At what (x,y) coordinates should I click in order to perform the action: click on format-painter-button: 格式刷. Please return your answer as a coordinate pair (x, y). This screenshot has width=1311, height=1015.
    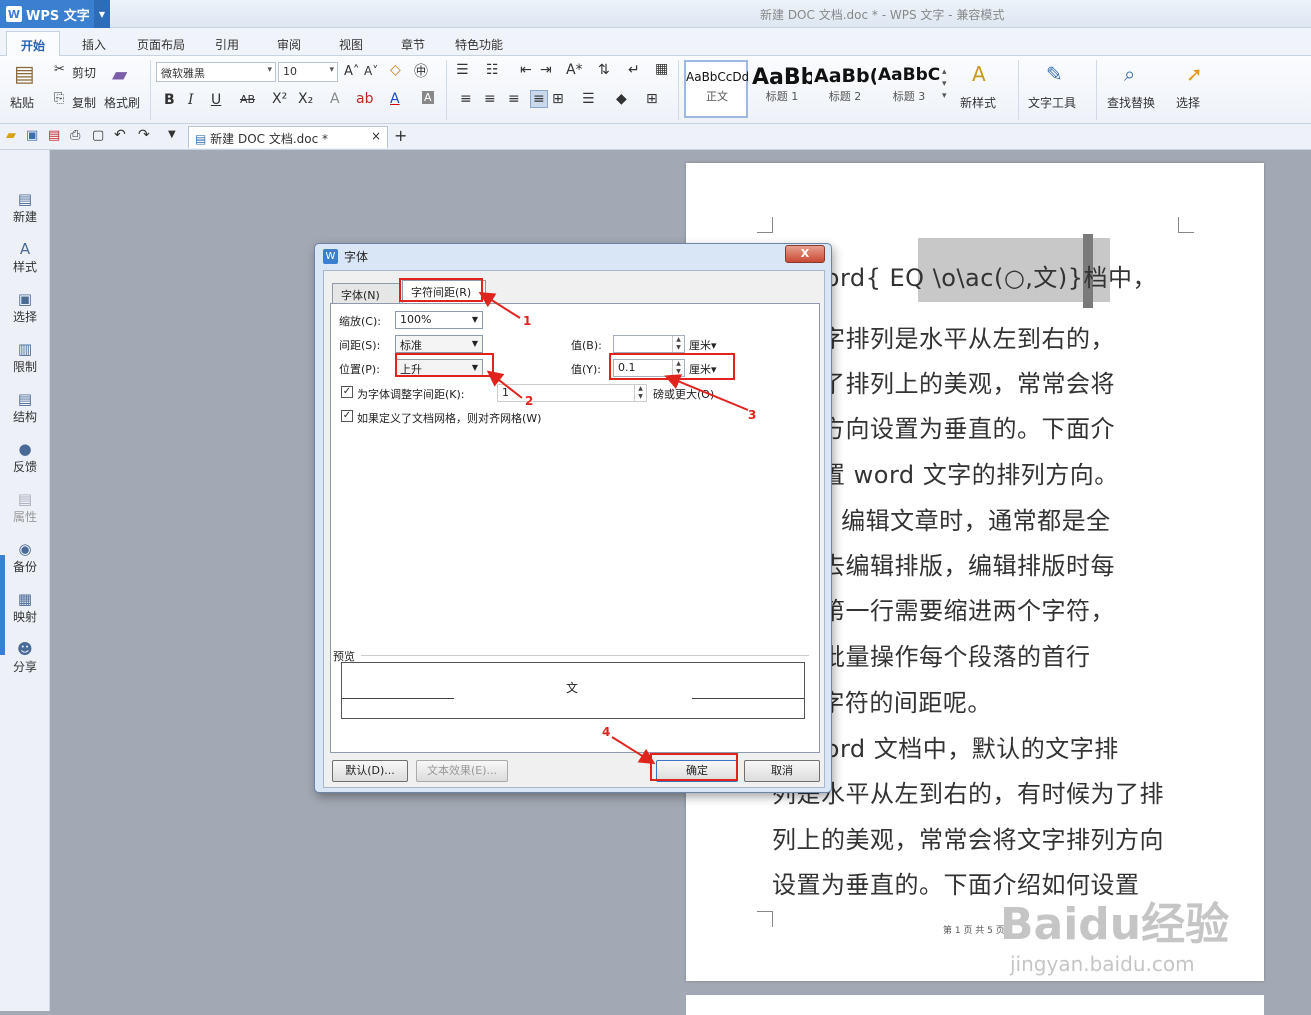
    Looking at the image, I should click on (122, 102).